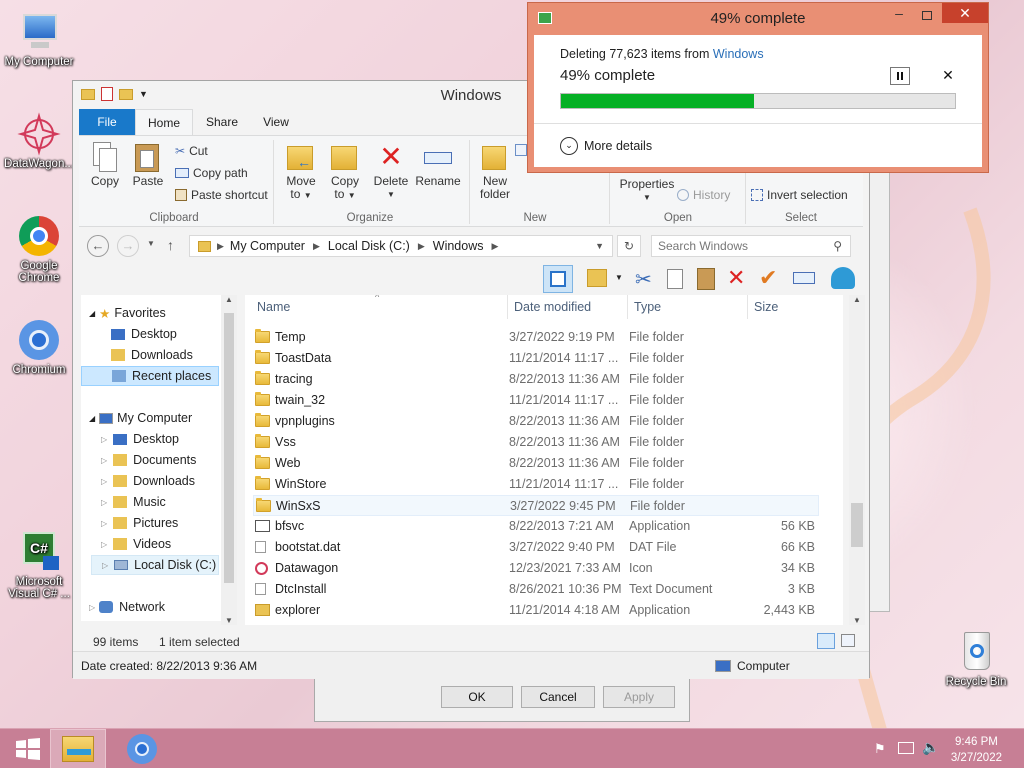 The image size is (1024, 768). Describe the element at coordinates (787, 307) in the screenshot. I see `column-header-size: Size` at that location.